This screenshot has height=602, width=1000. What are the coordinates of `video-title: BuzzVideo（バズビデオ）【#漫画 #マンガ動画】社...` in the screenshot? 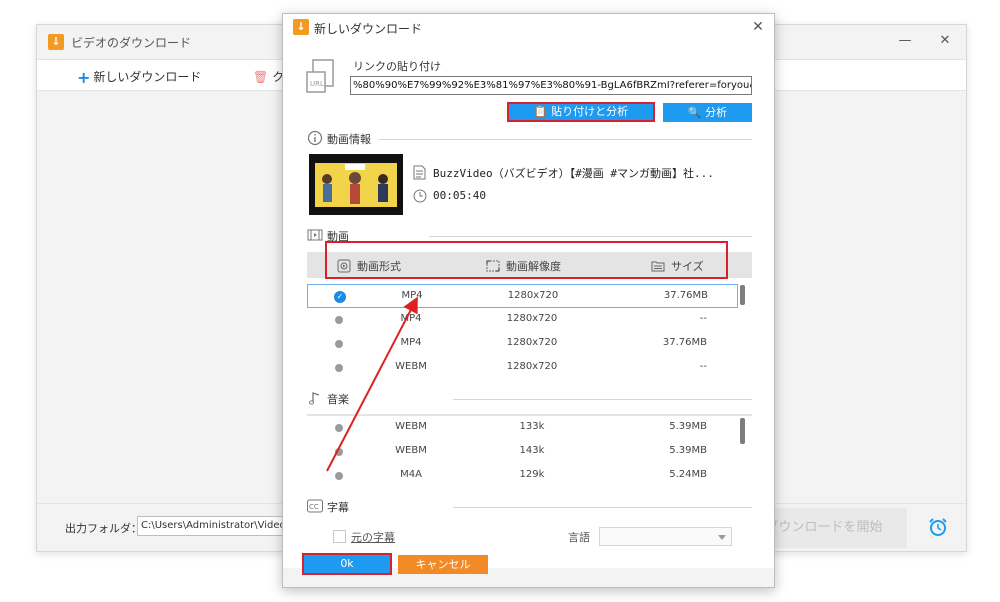 It's located at (573, 173).